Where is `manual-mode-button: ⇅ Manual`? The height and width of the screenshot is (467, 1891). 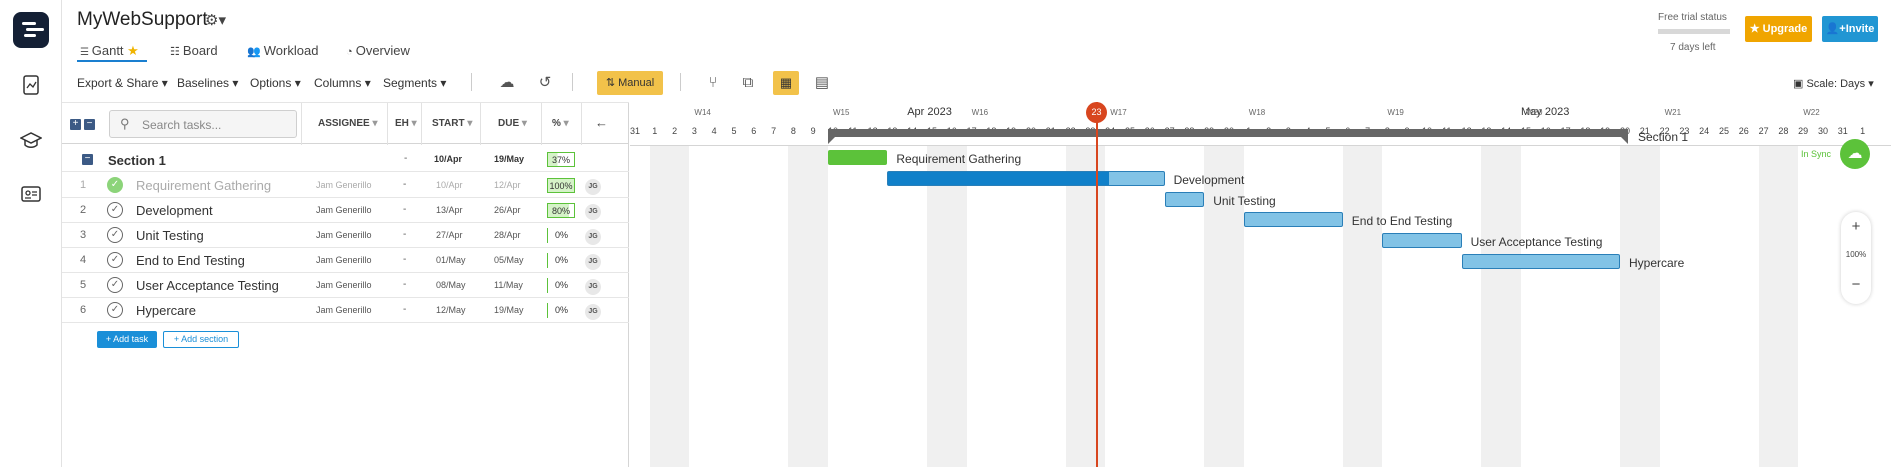
manual-mode-button: ⇅ Manual is located at coordinates (630, 83).